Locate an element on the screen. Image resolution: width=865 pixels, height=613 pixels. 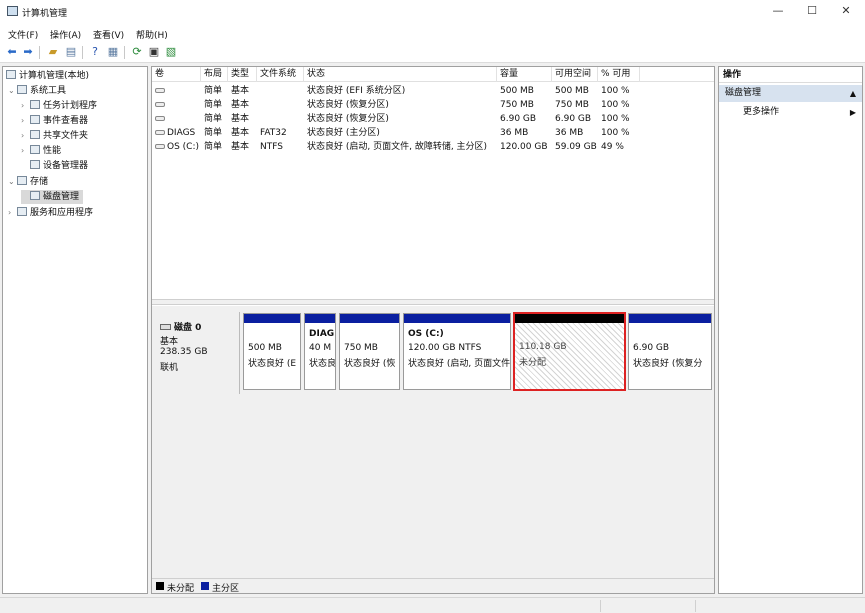
volume-name-text: OS (C:) is located at coordinates (183, 147).